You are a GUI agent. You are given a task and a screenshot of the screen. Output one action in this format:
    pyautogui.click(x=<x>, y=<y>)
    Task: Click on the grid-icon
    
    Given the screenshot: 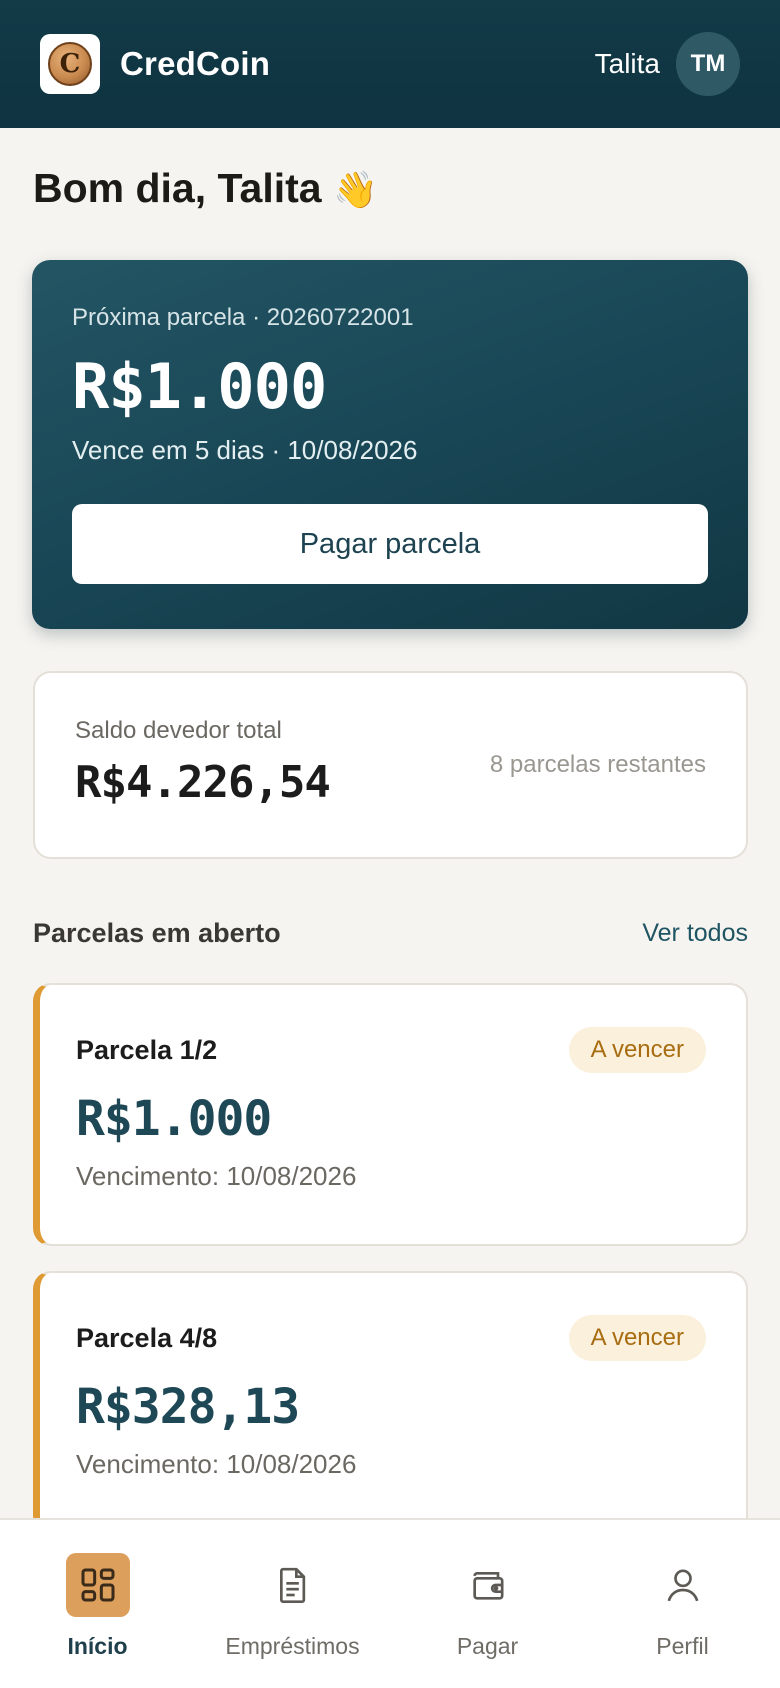 What is the action you would take?
    pyautogui.click(x=97, y=1585)
    